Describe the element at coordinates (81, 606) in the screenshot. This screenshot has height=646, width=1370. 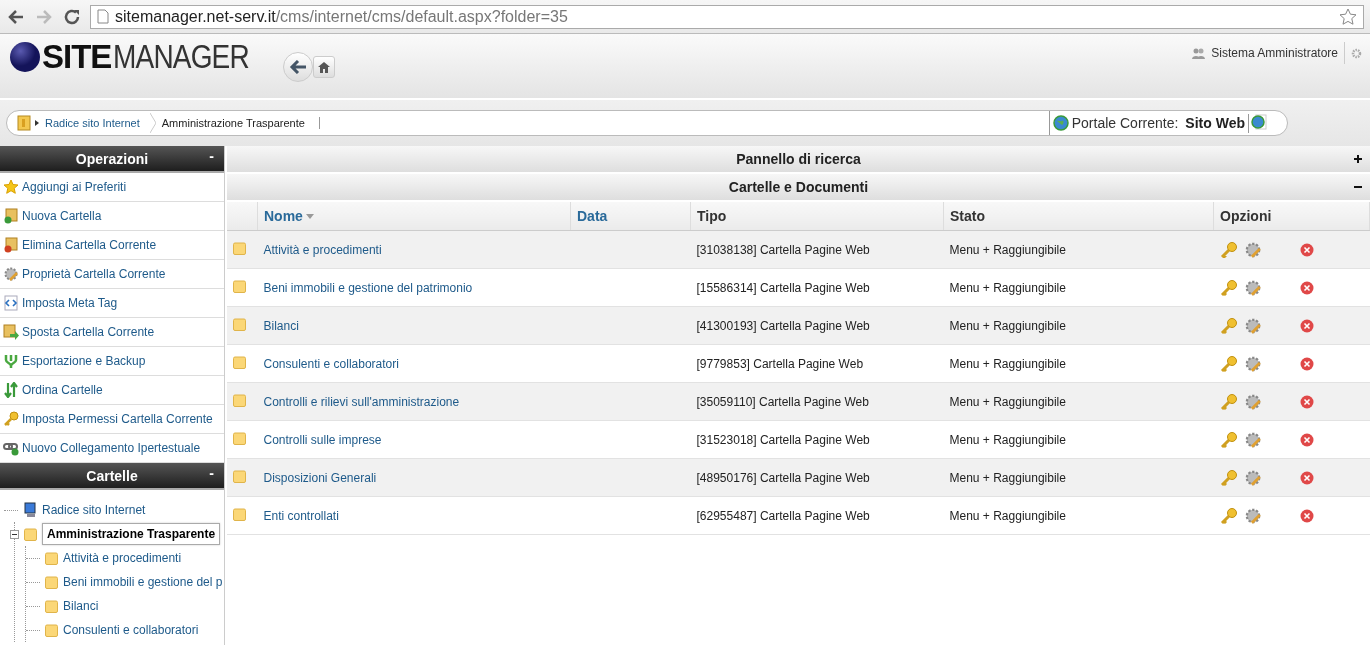
I see `tree-item: Bilanci` at that location.